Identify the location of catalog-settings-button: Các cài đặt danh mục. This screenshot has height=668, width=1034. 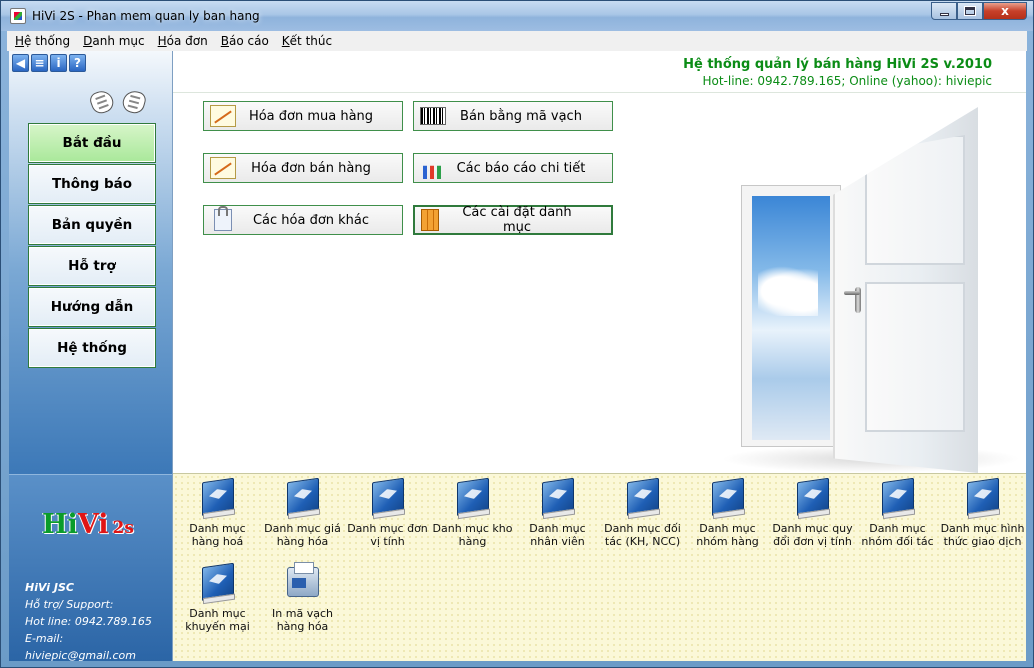
(513, 220).